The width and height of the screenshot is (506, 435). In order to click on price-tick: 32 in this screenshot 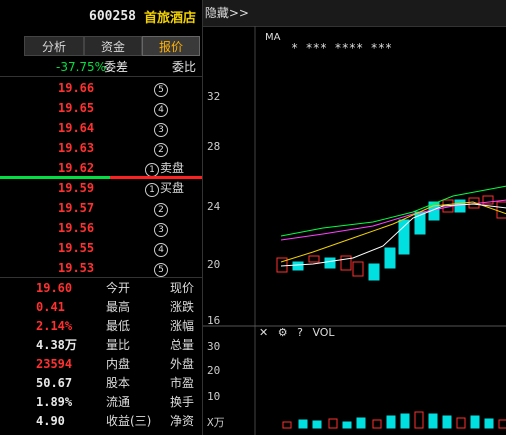, I will do `click(214, 96)`.